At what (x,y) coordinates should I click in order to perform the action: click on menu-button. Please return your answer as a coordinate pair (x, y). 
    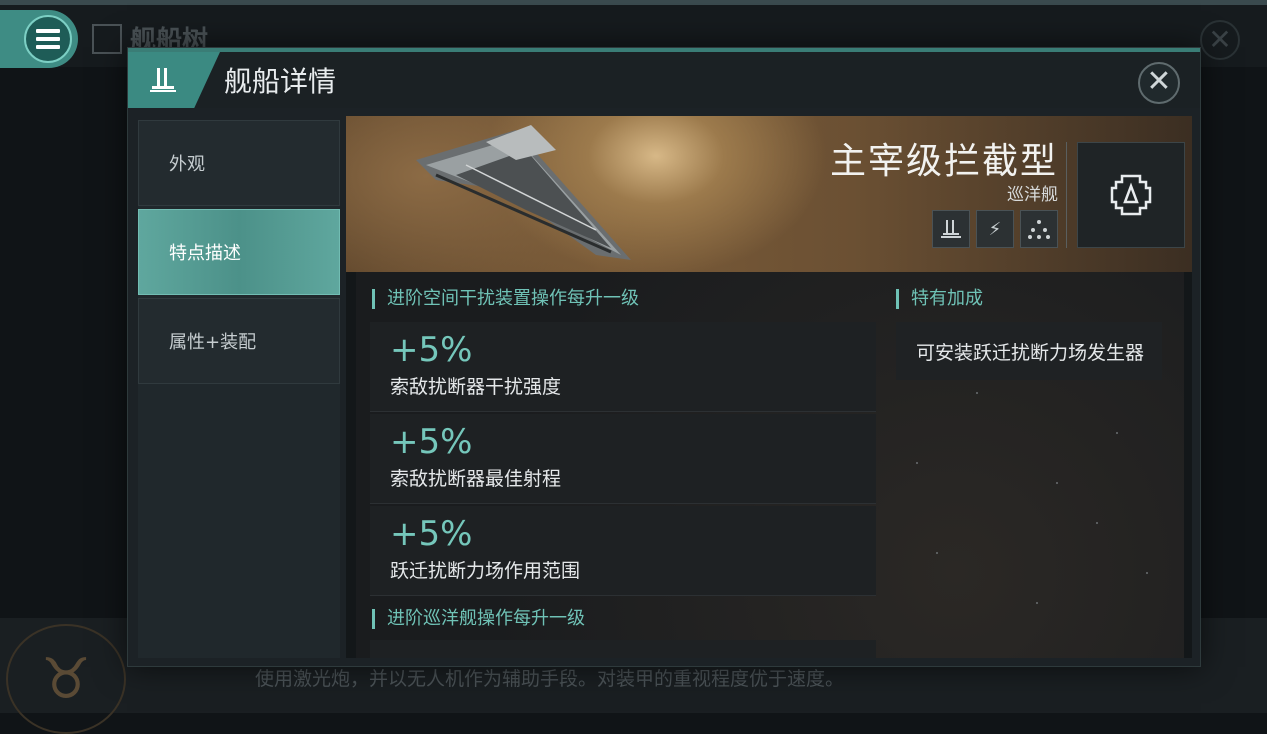
    Looking at the image, I should click on (39, 39).